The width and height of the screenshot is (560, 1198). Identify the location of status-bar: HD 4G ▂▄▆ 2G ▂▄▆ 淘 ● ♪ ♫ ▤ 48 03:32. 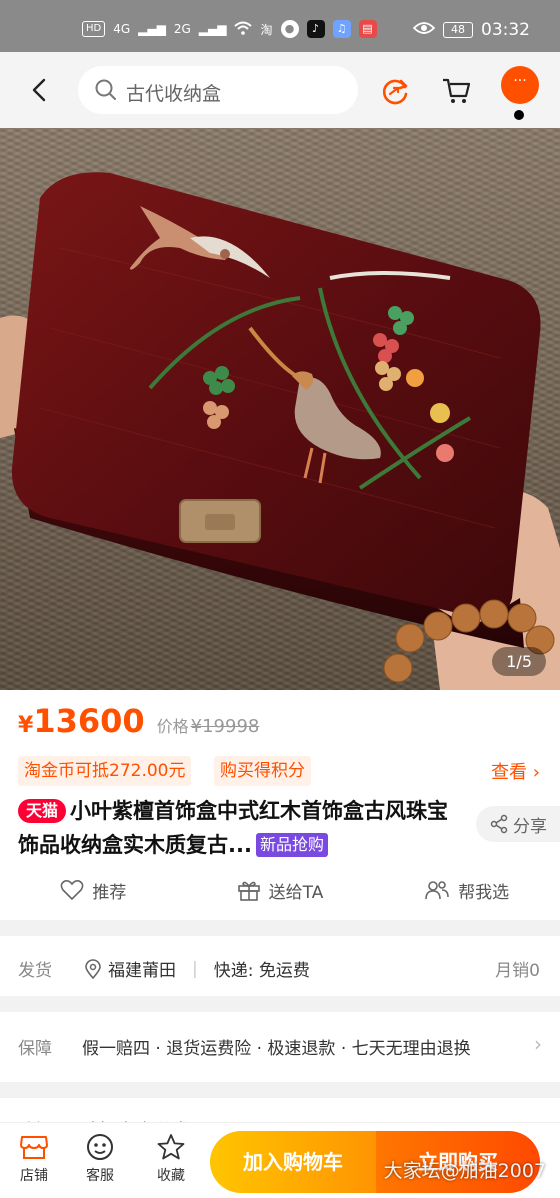
(280, 26).